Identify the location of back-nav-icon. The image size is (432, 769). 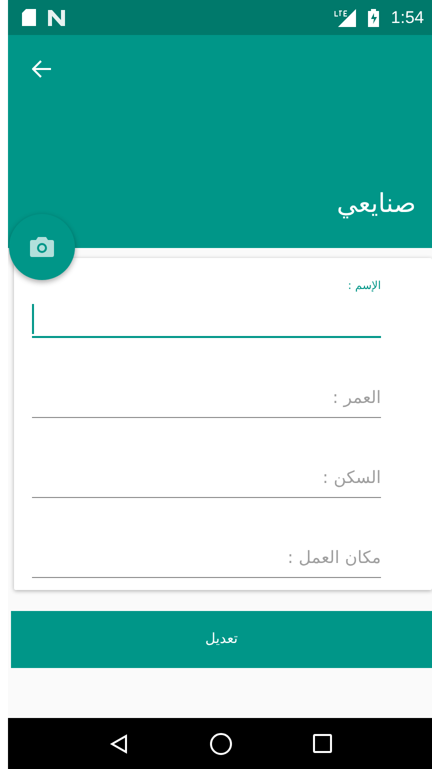
(118, 744).